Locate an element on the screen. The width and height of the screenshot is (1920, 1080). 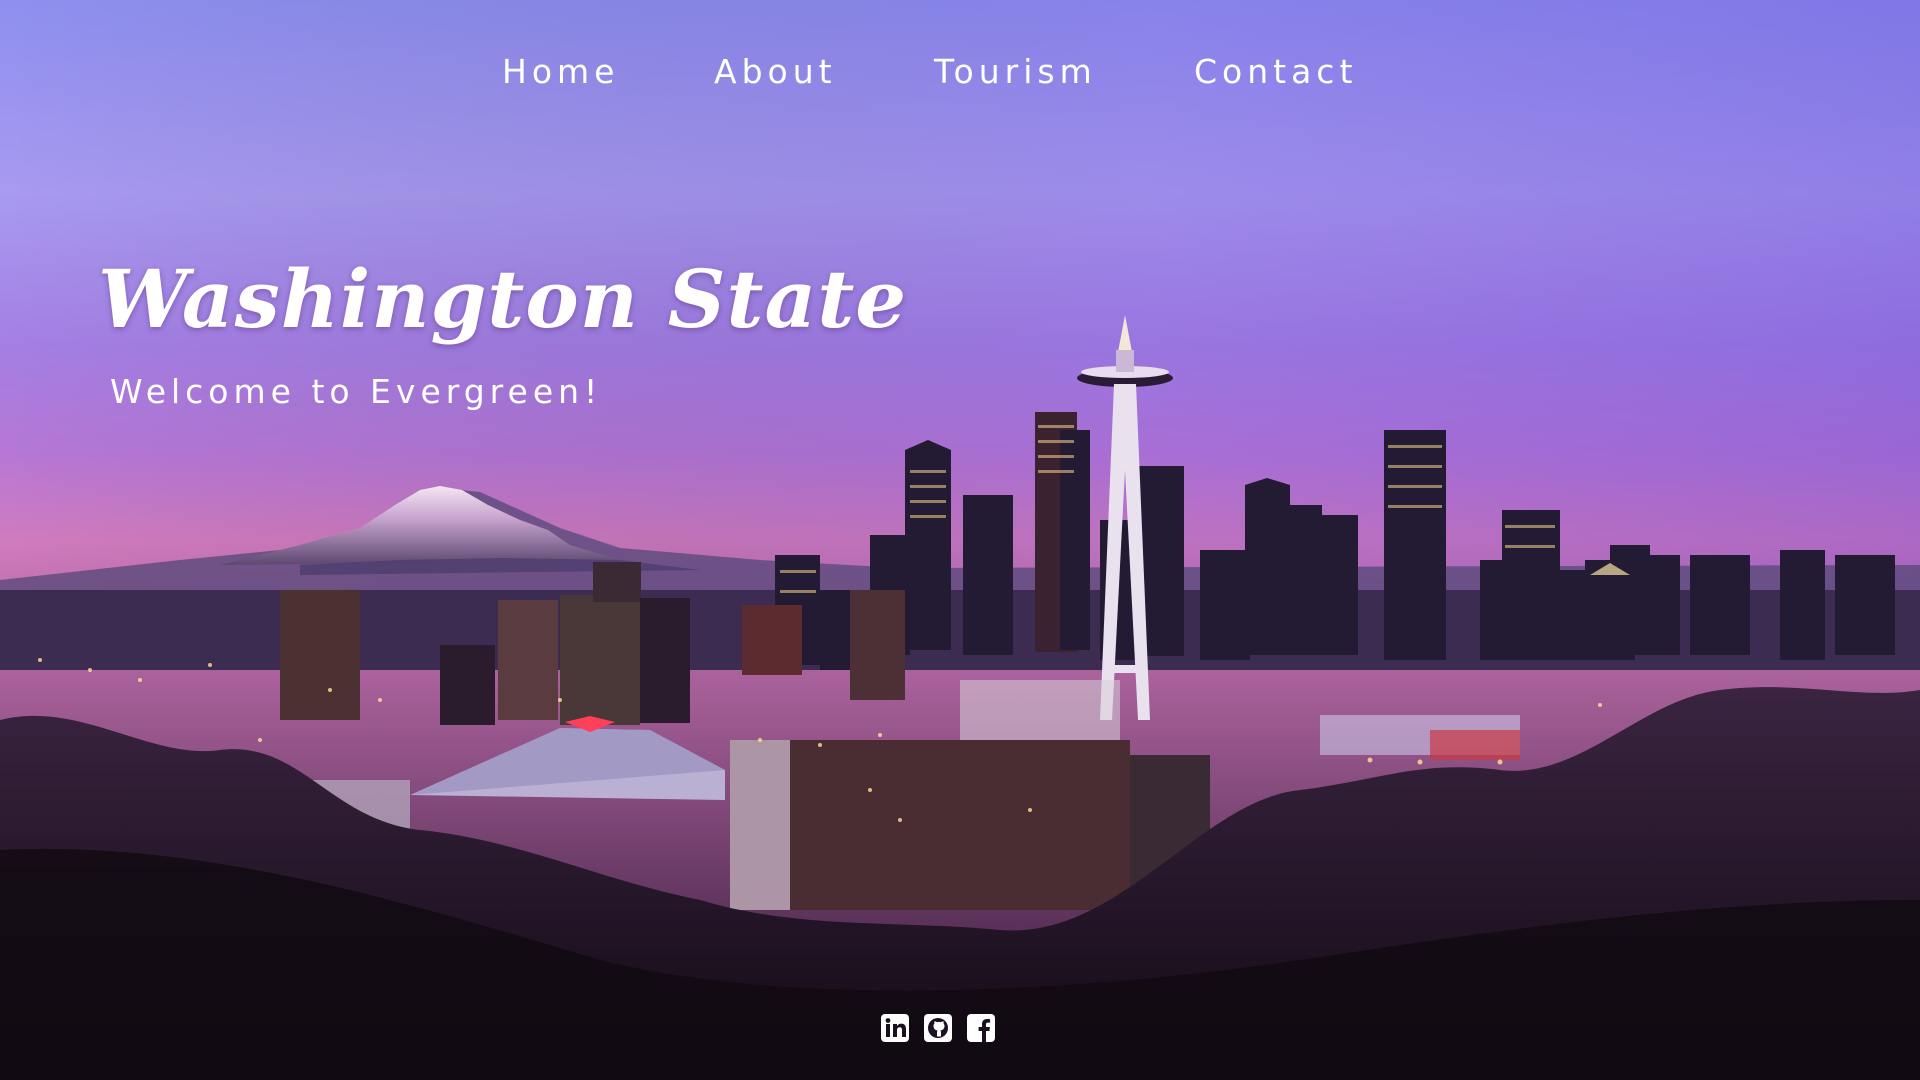
page-subtitle: Welcome to Evergreen! is located at coordinates (356, 391).